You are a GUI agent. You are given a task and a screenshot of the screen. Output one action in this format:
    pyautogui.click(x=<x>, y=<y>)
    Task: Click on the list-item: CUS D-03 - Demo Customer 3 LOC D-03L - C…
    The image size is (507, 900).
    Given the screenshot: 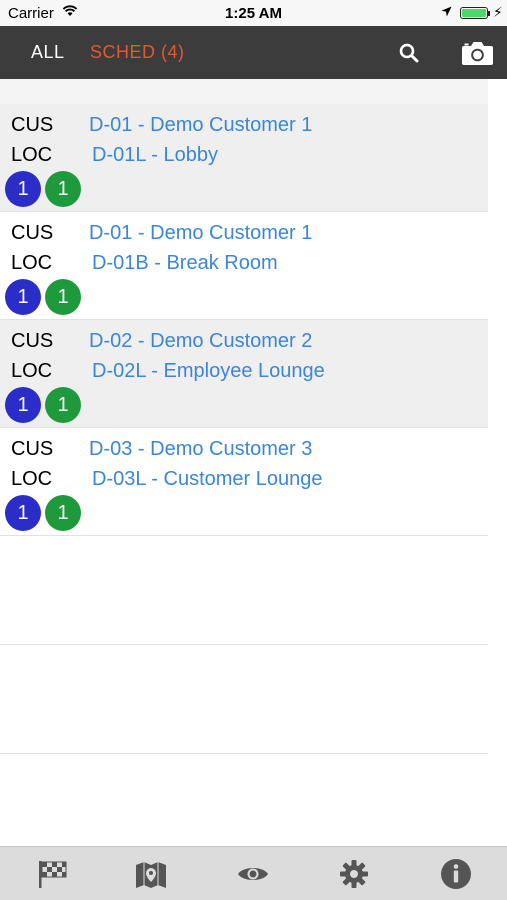 What is the action you would take?
    pyautogui.click(x=244, y=482)
    